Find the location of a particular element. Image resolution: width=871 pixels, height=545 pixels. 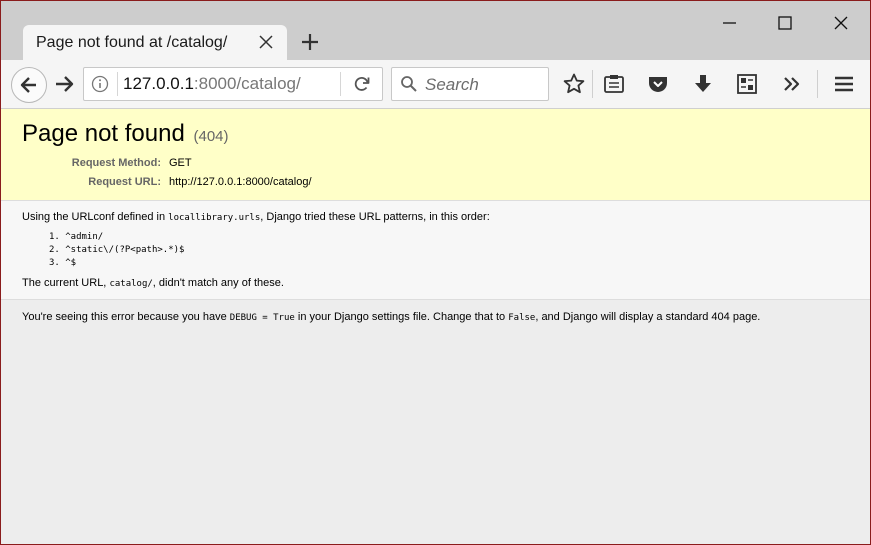

search-placeholder: Search is located at coordinates (452, 84).